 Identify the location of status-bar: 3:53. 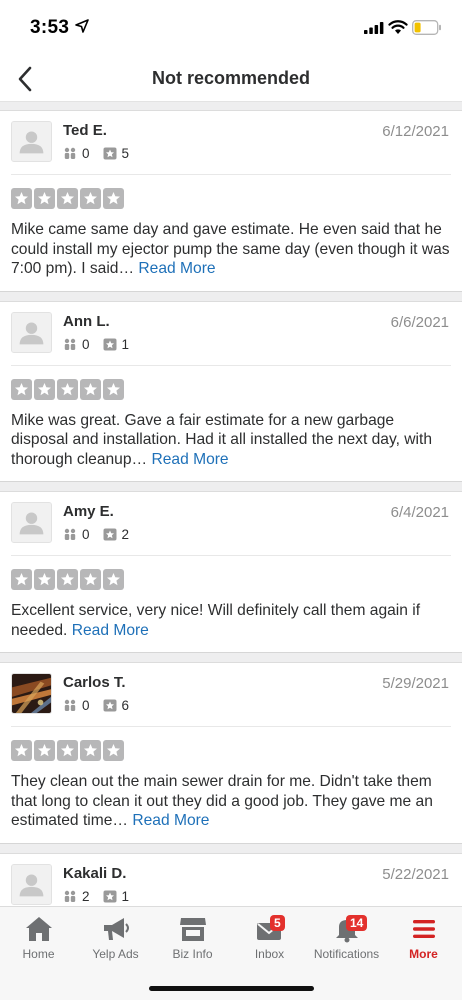
(231, 28).